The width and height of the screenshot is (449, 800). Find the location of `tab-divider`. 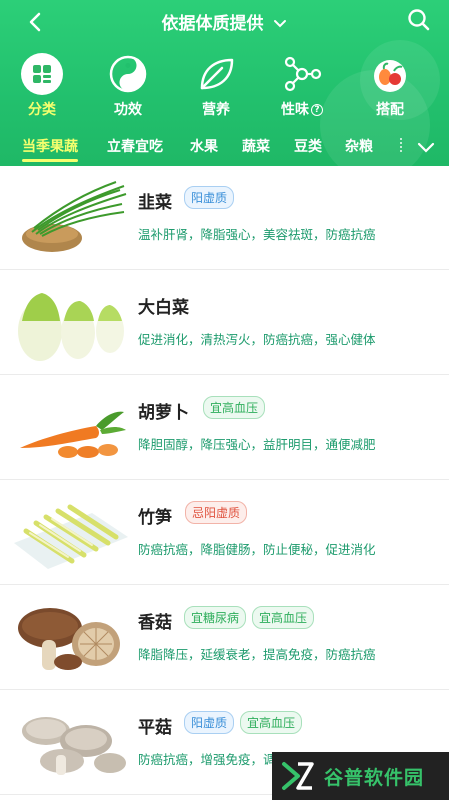

tab-divider is located at coordinates (401, 145).